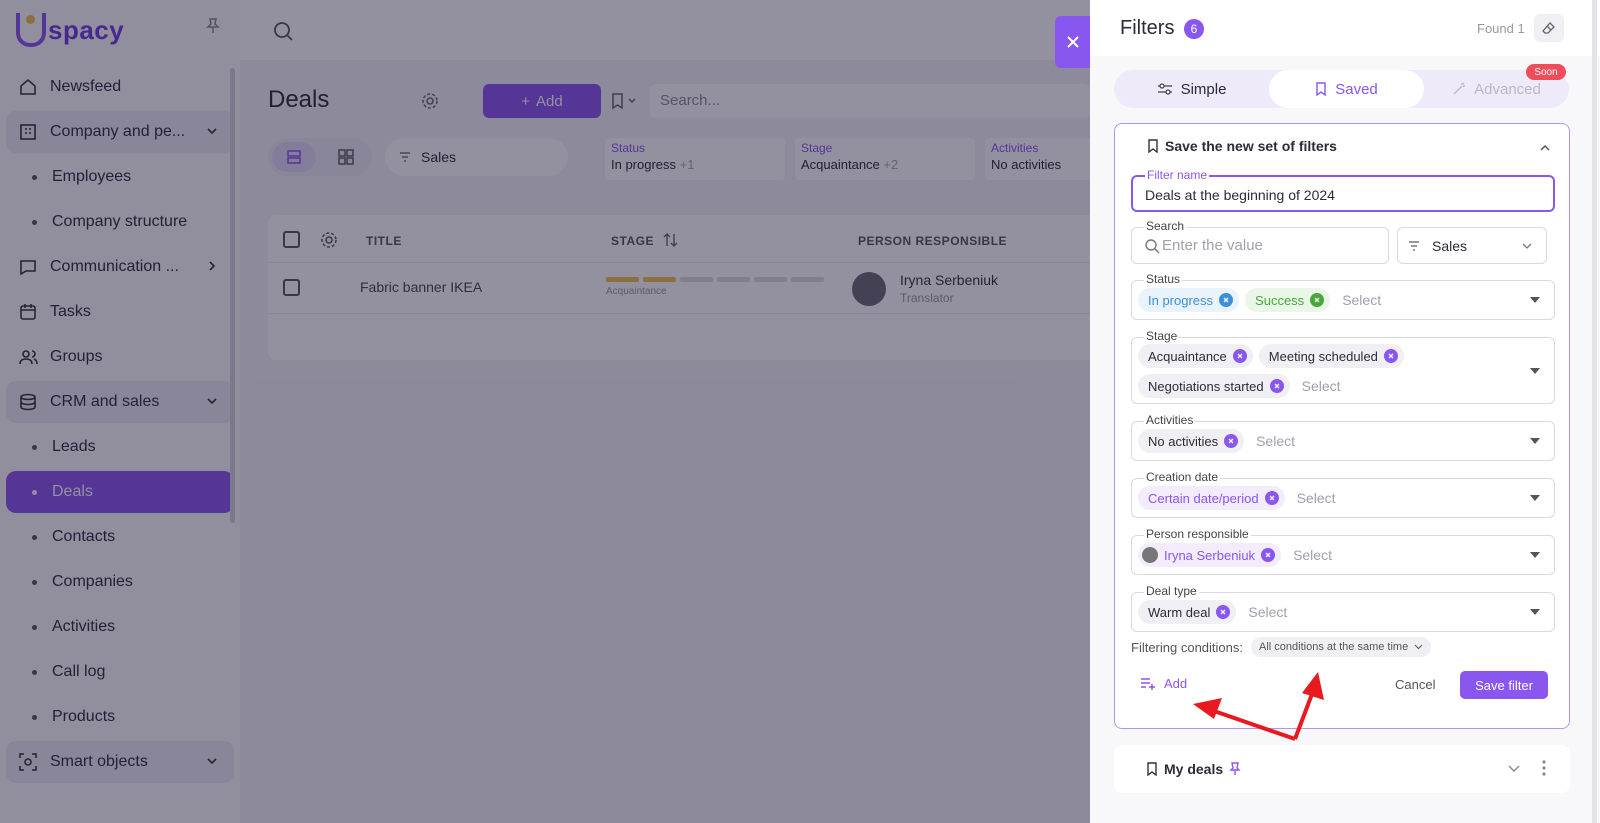  What do you see at coordinates (1251, 146) in the screenshot?
I see `section-title: Save the new set of filters` at bounding box center [1251, 146].